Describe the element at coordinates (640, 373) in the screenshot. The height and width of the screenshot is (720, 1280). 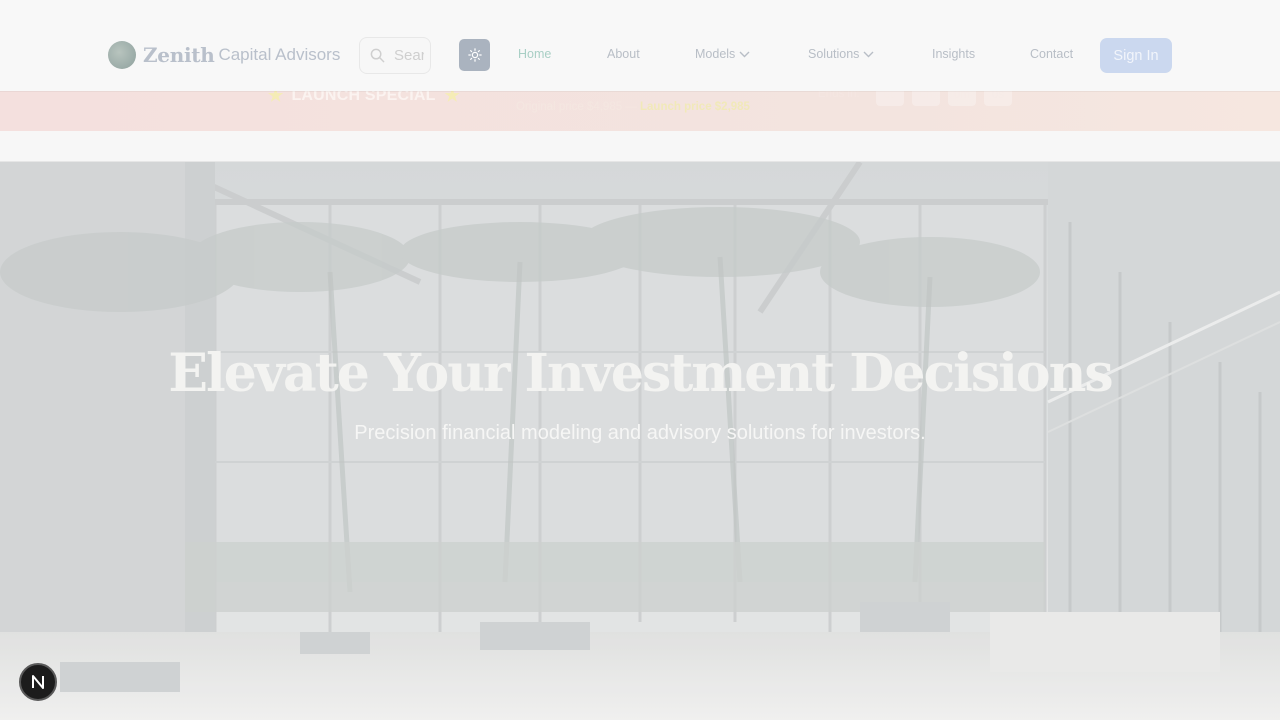
I see `hero-title: Elevate Your Investment Decisions` at that location.